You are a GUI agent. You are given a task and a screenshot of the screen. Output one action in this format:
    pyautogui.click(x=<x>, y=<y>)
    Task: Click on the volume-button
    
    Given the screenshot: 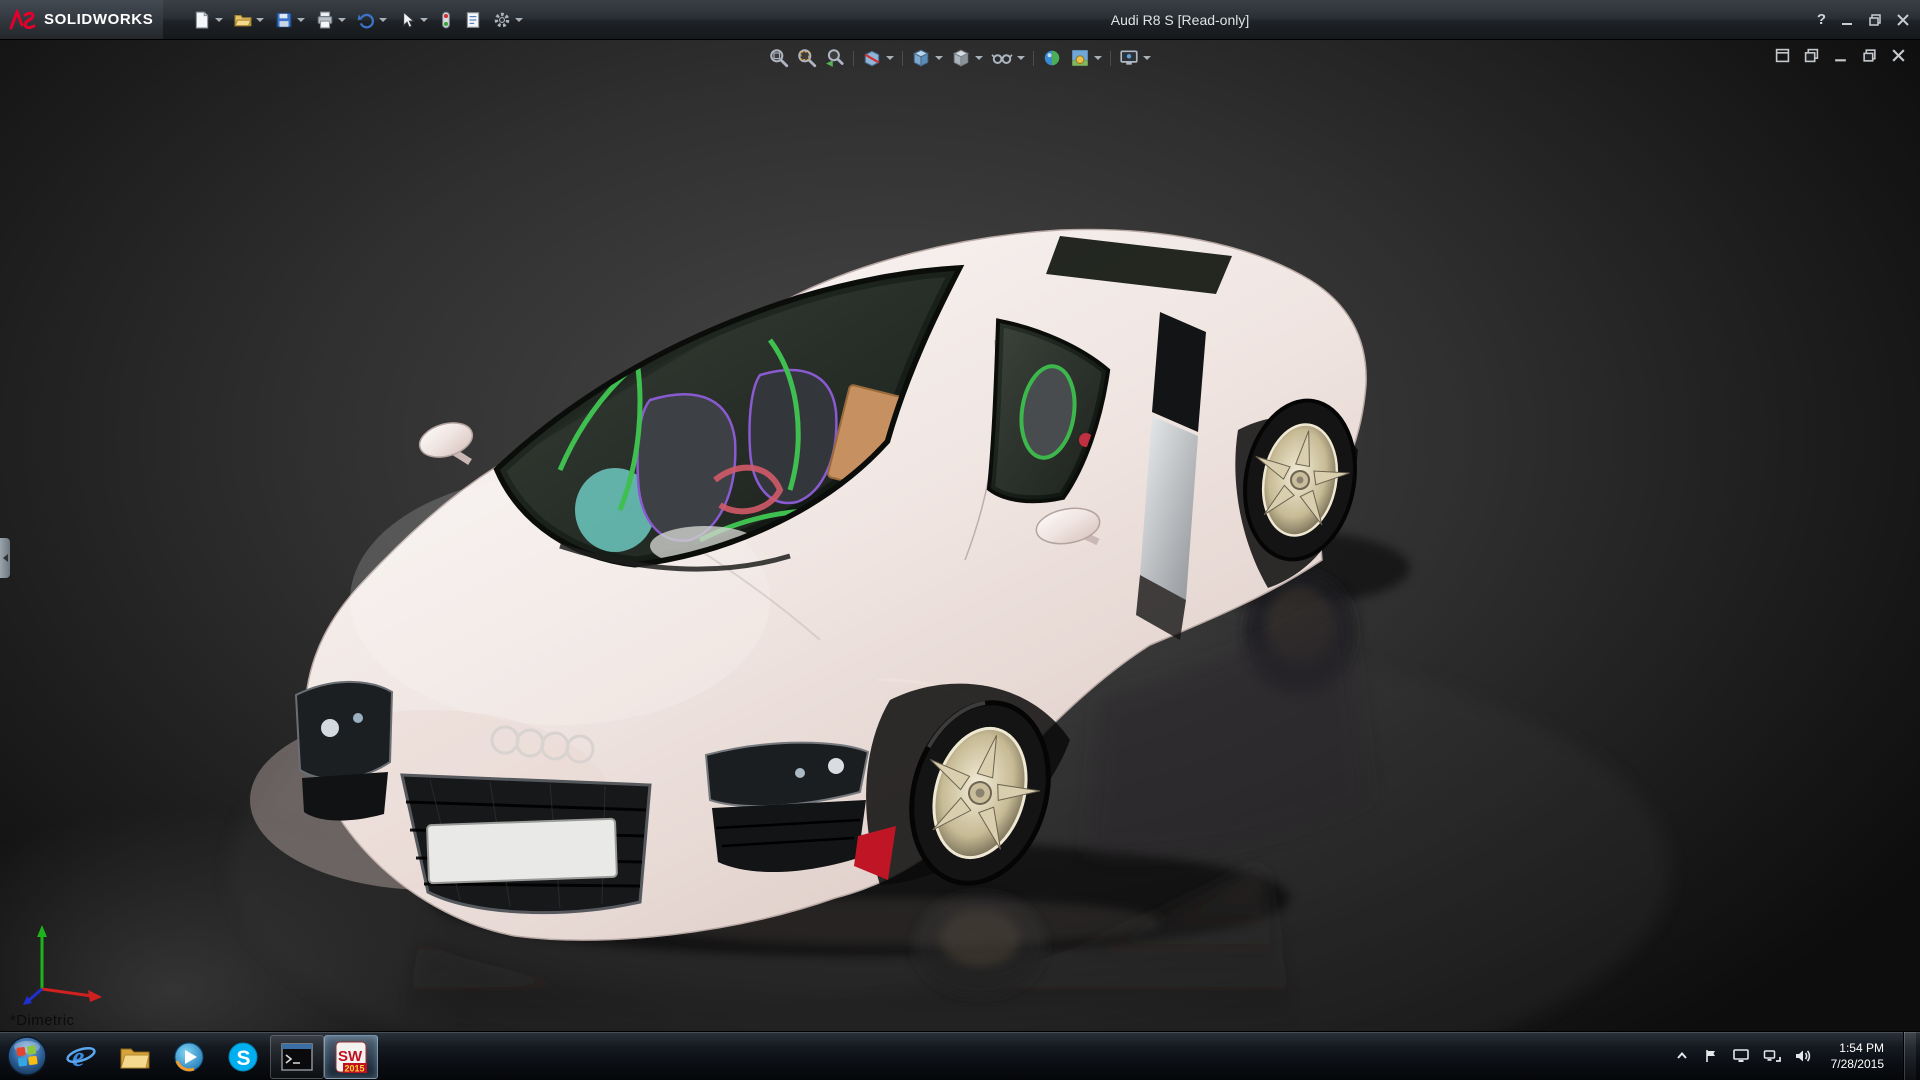 What is the action you would take?
    pyautogui.click(x=1803, y=1056)
    